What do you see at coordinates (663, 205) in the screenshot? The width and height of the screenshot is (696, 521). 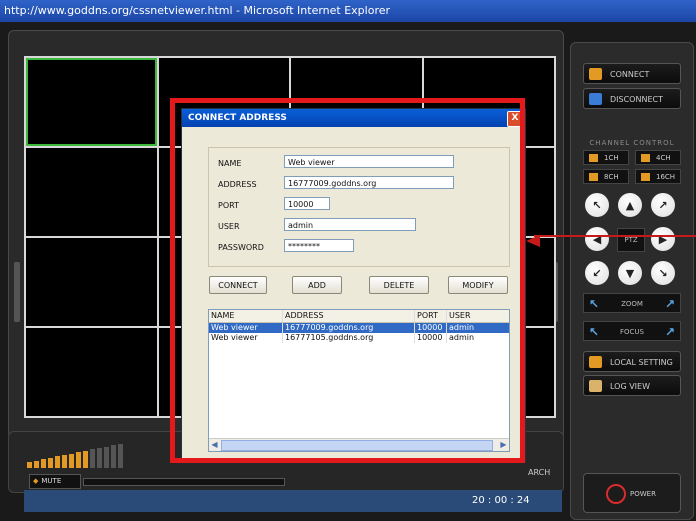 I see `ptz-up-right-button: ↗` at bounding box center [663, 205].